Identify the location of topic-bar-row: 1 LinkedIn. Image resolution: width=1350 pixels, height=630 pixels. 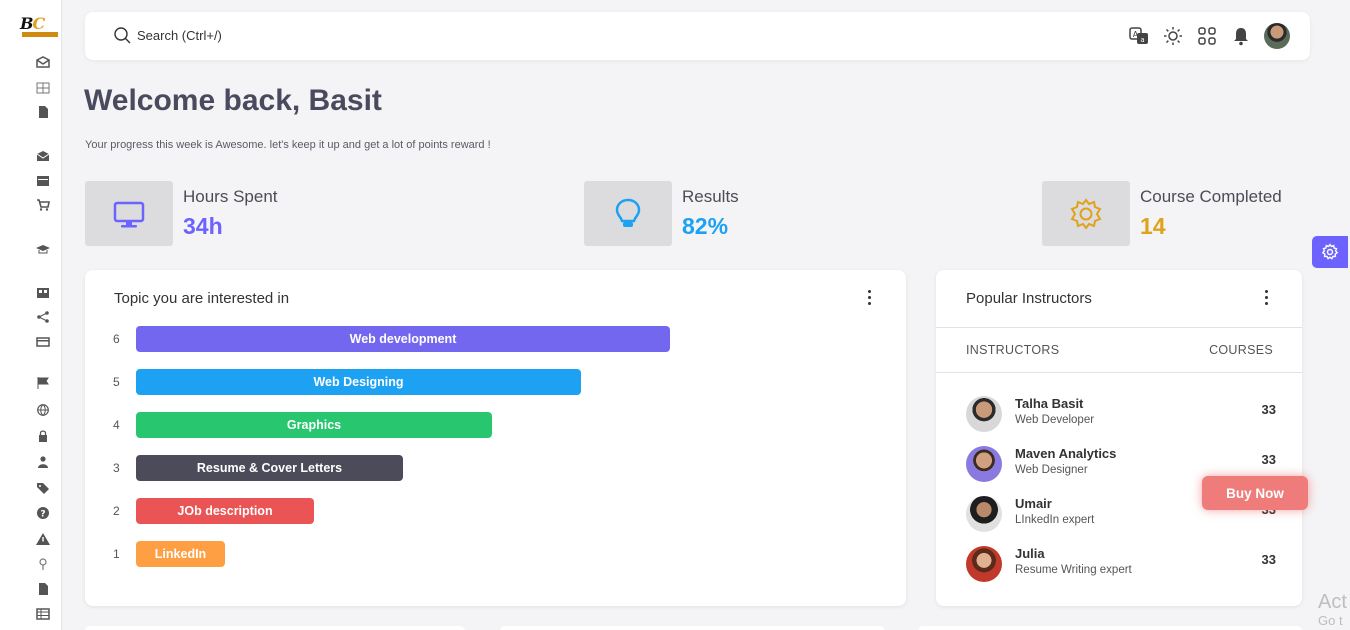
(169, 554).